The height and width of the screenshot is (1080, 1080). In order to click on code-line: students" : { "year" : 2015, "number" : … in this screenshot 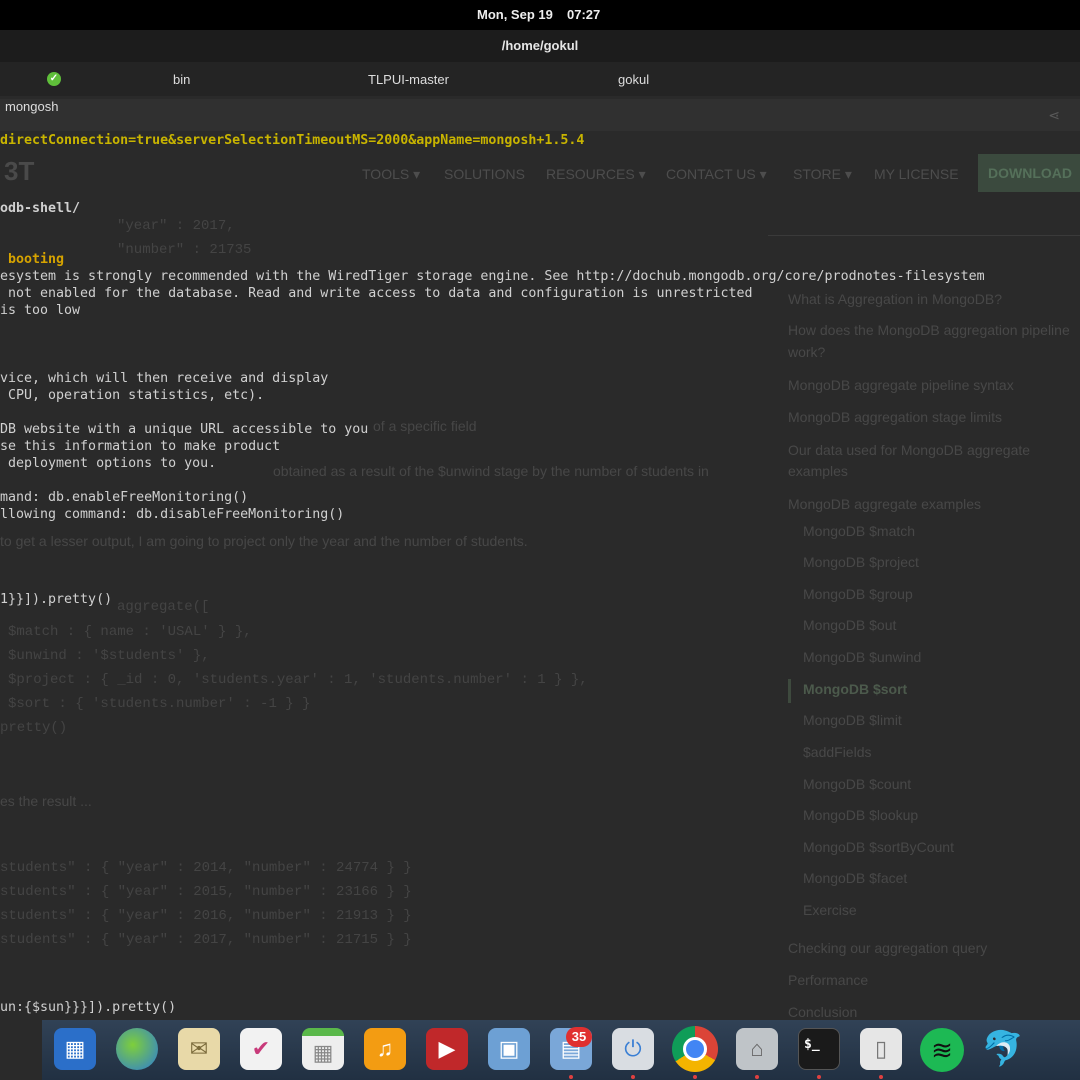, I will do `click(206, 892)`.